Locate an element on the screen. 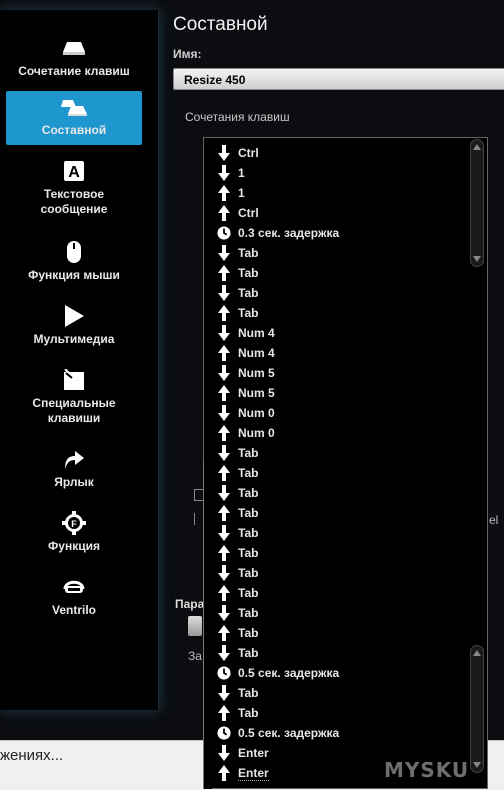 This screenshot has height=790, width=504. play-icon is located at coordinates (74, 316).